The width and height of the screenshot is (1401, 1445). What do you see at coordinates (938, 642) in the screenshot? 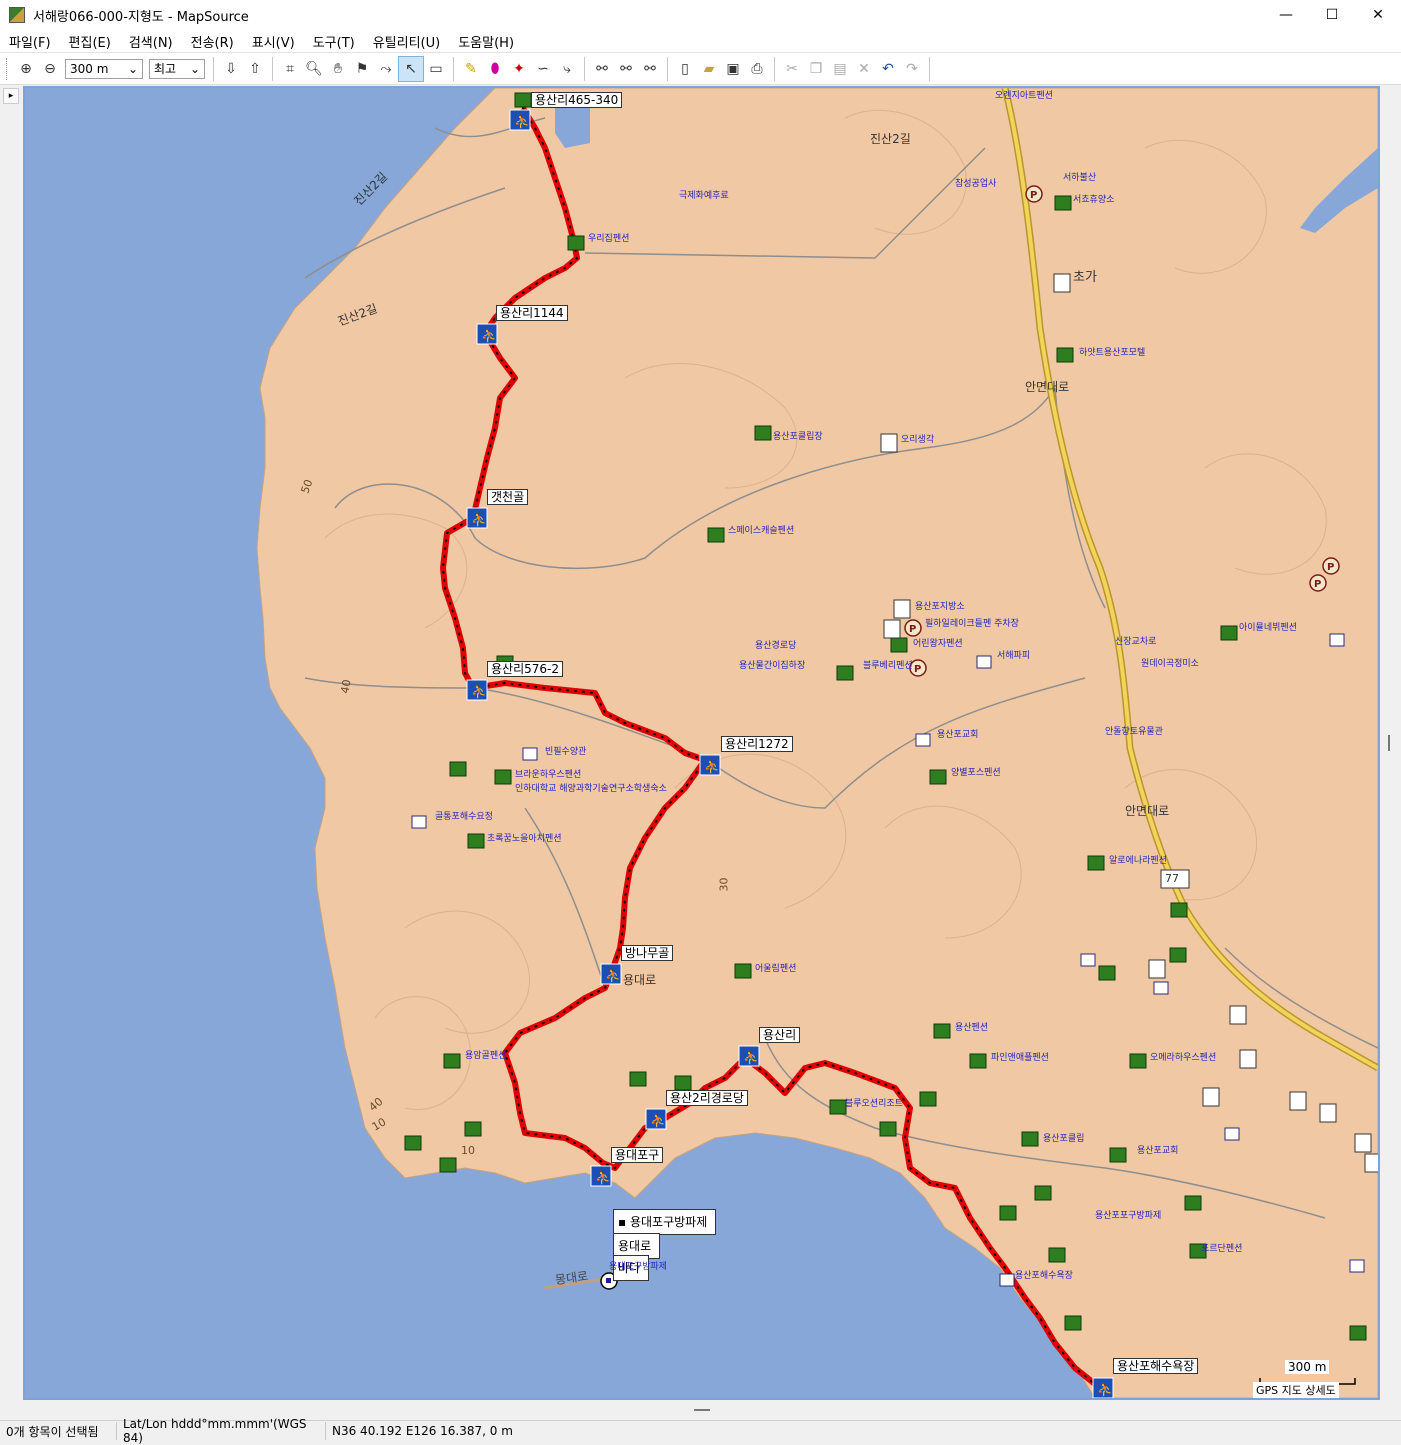
I see `poi-label: 어린왕자펜션` at bounding box center [938, 642].